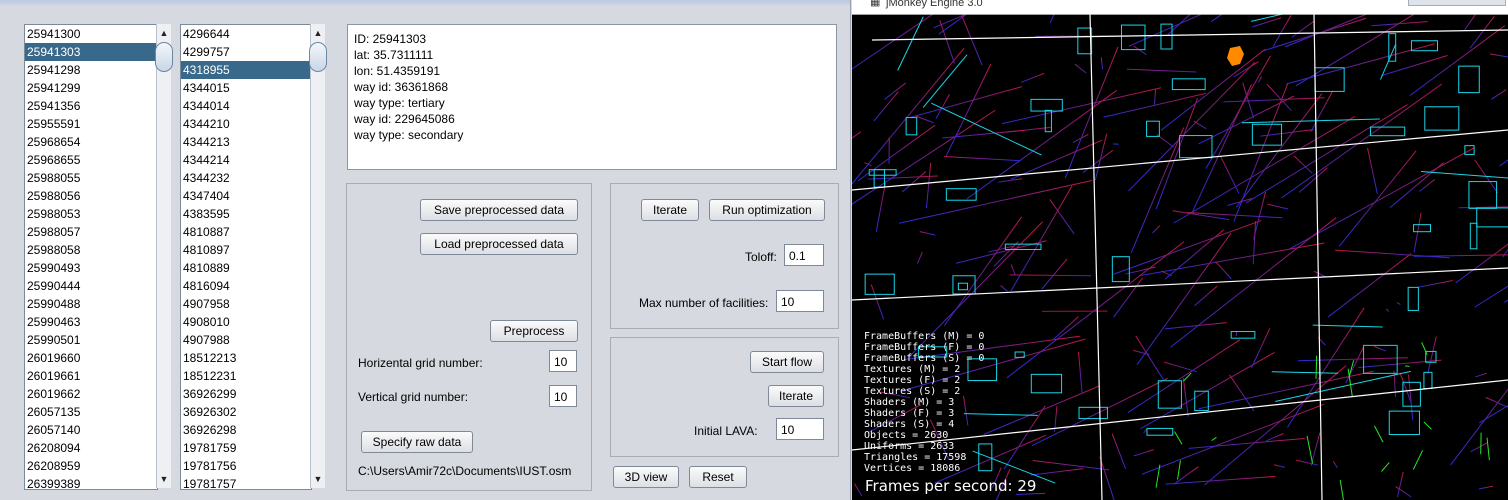  Describe the element at coordinates (246, 358) in the screenshot. I see `list-item: 18512213` at that location.